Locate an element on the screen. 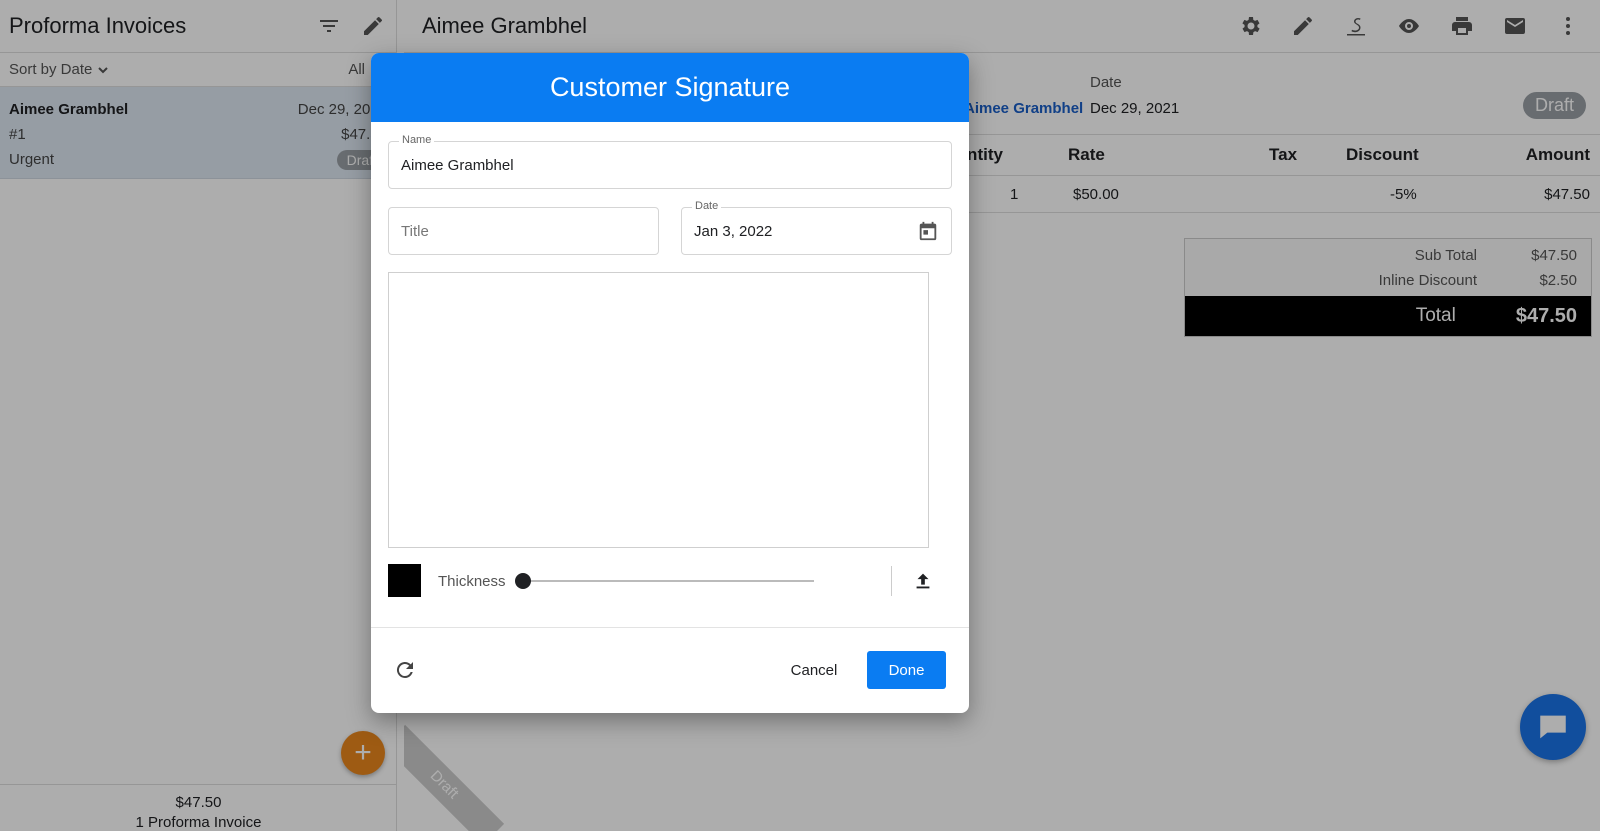 The width and height of the screenshot is (1600, 831). tools-divider is located at coordinates (891, 581).